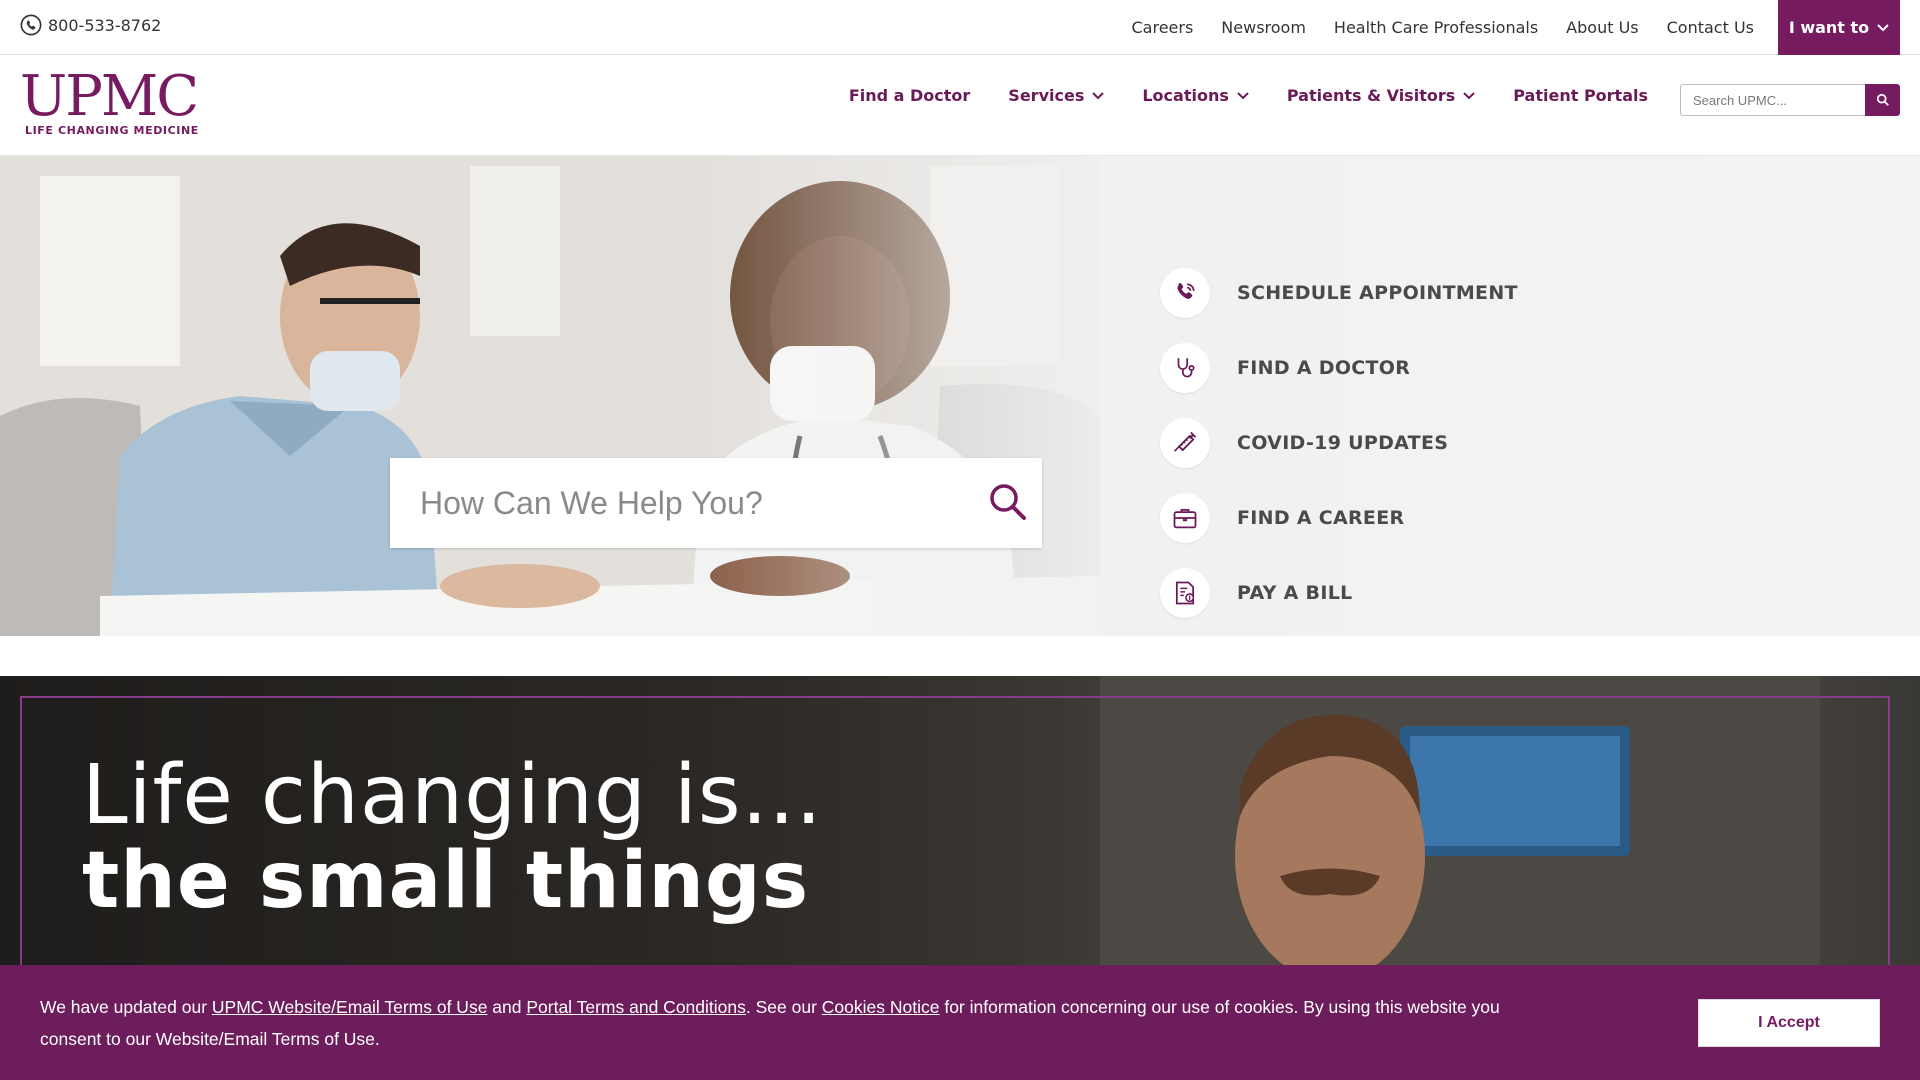  I want to click on nav-label: Find a Doctor, so click(909, 95).